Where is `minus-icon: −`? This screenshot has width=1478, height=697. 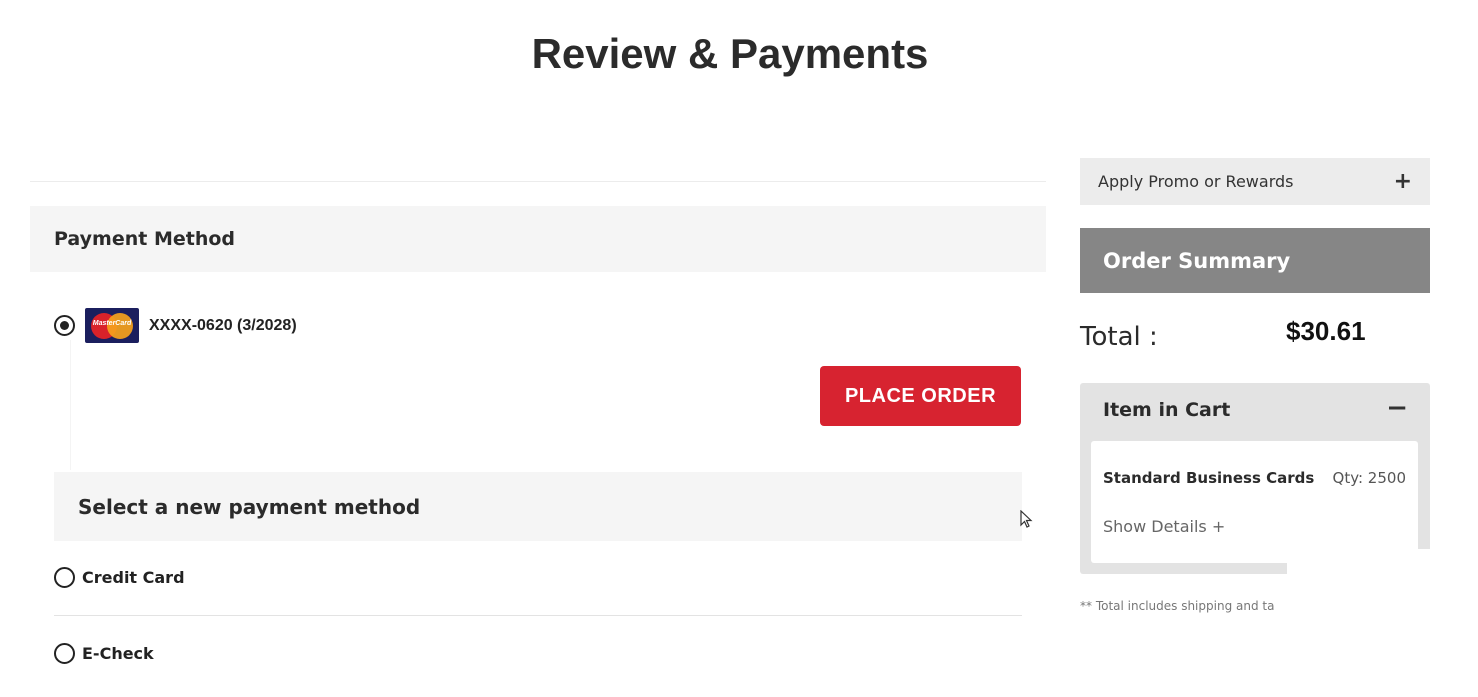
minus-icon: − is located at coordinates (1397, 408).